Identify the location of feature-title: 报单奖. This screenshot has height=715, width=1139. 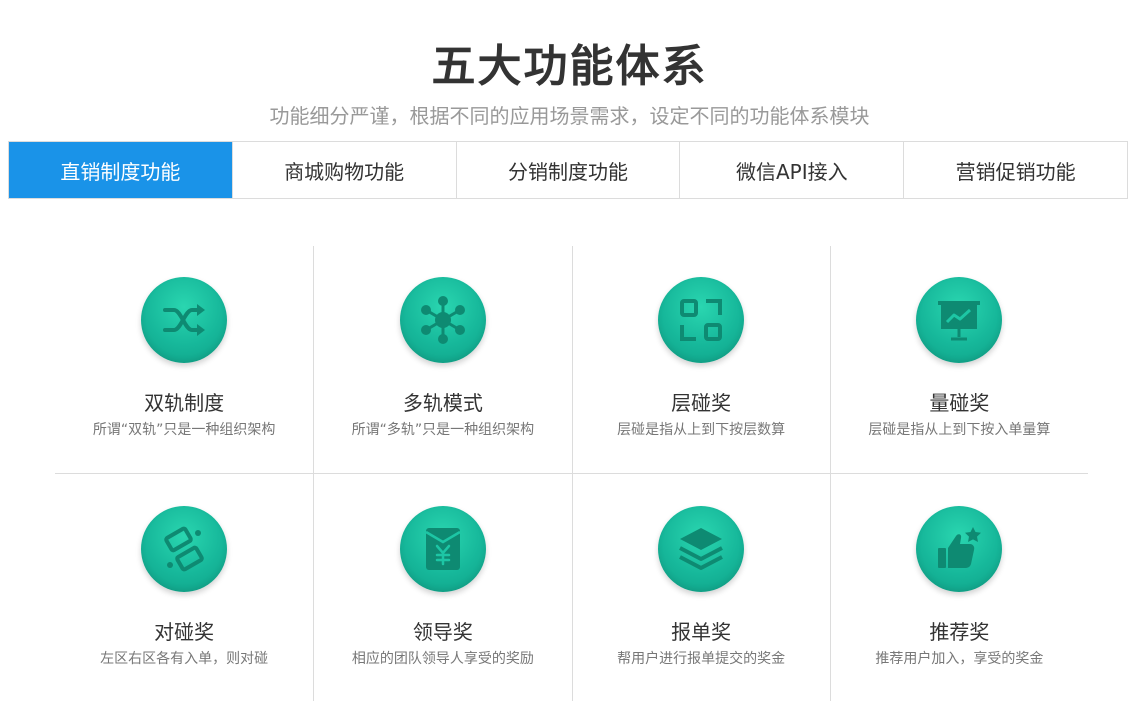
(701, 632).